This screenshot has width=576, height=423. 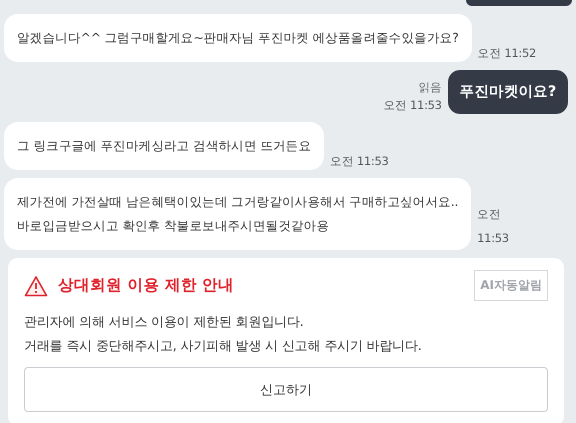 What do you see at coordinates (164, 146) in the screenshot?
I see `message-bubble: 그 링크구글에 푸진마케싱라고 검색하시면 뜨거든요` at bounding box center [164, 146].